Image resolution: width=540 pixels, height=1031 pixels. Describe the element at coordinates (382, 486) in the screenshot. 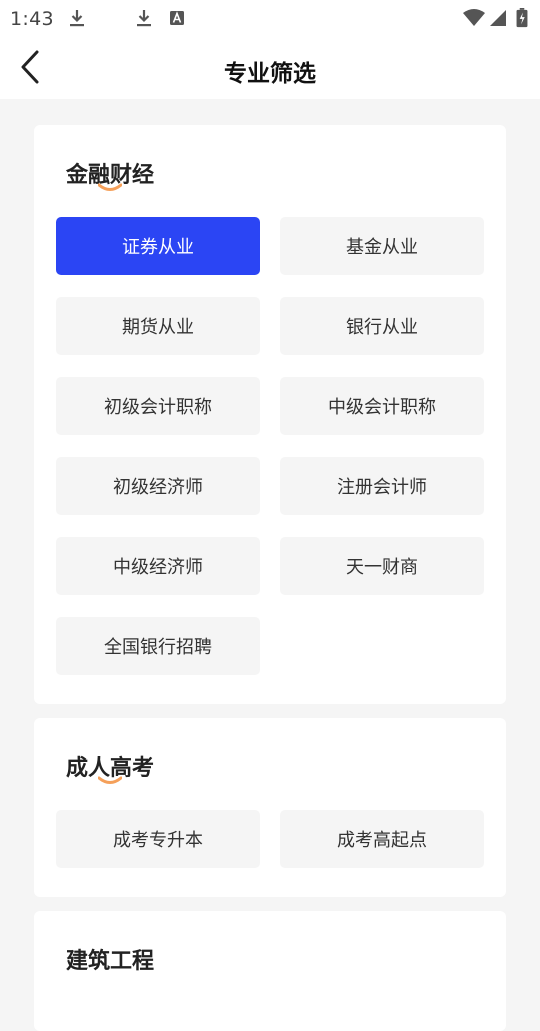

I see `option-chip-cpa: 注册会计师` at that location.